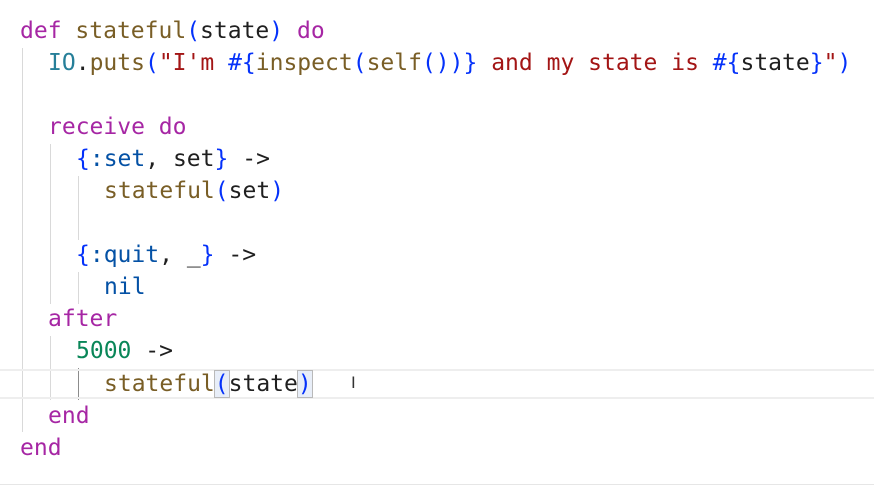 The height and width of the screenshot is (496, 874). What do you see at coordinates (41, 31) in the screenshot?
I see `keyword-def: def` at bounding box center [41, 31].